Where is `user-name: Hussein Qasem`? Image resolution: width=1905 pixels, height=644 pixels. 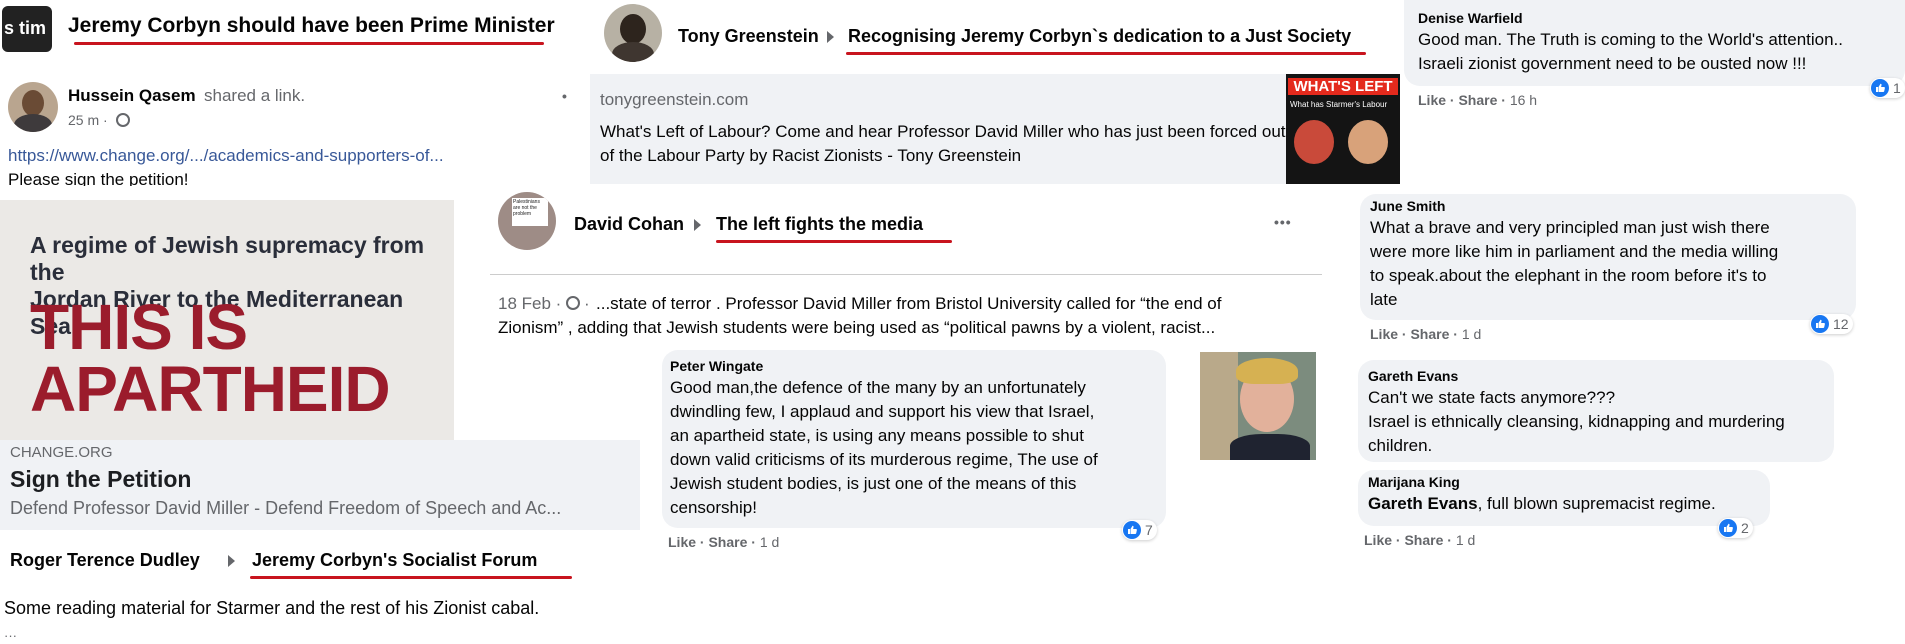 user-name: Hussein Qasem is located at coordinates (132, 96).